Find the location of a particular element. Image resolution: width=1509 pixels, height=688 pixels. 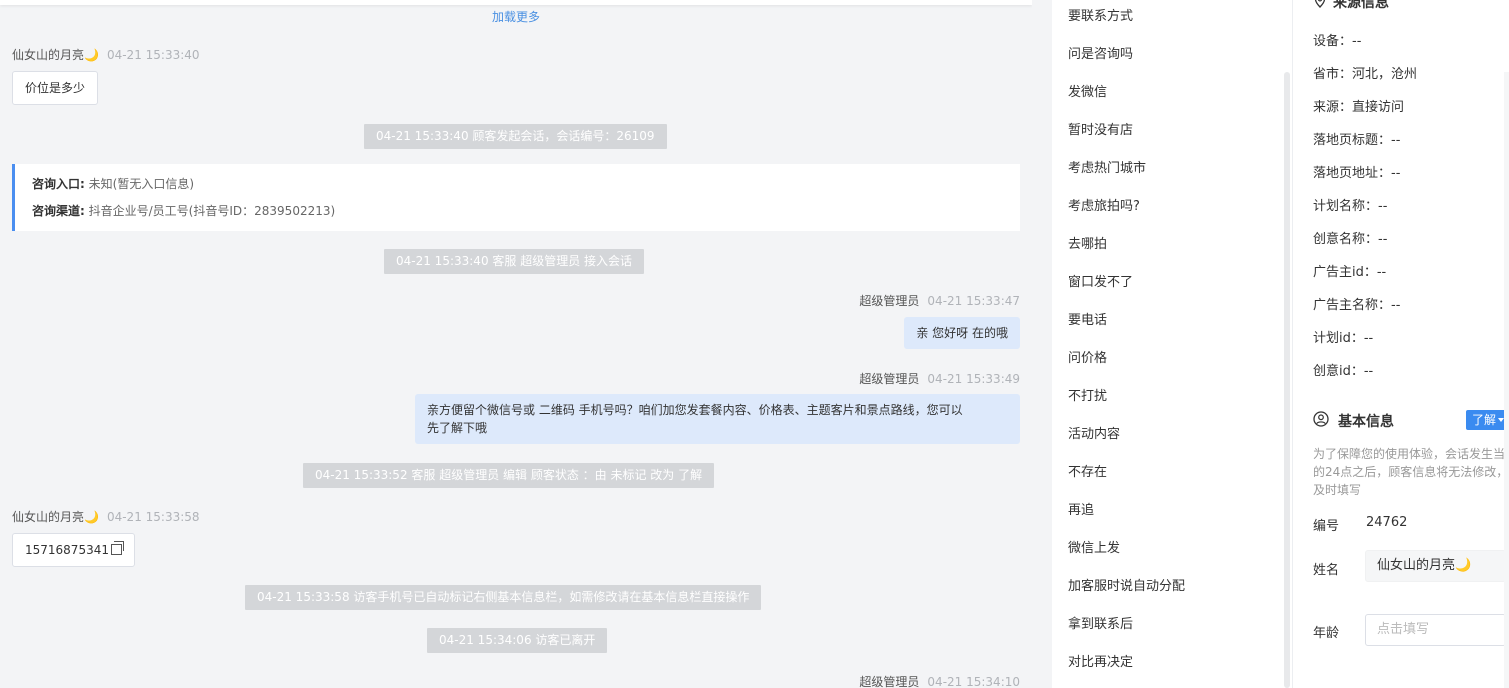

message-time: 04-21 15:33:40 is located at coordinates (153, 55).